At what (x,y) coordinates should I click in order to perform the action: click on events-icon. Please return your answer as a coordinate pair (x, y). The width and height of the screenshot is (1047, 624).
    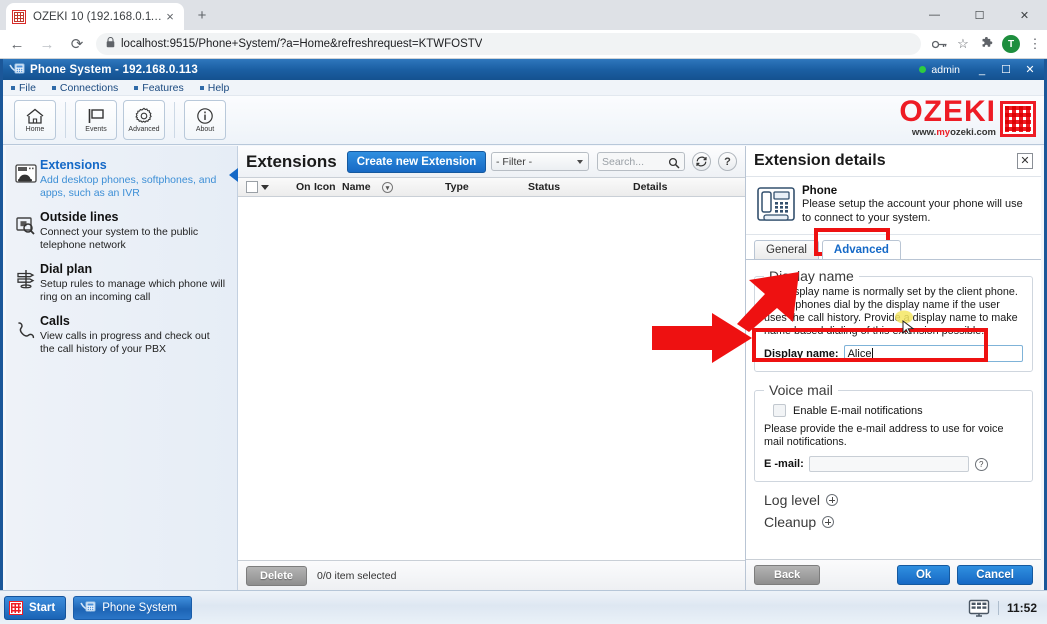
    Looking at the image, I should click on (96, 116).